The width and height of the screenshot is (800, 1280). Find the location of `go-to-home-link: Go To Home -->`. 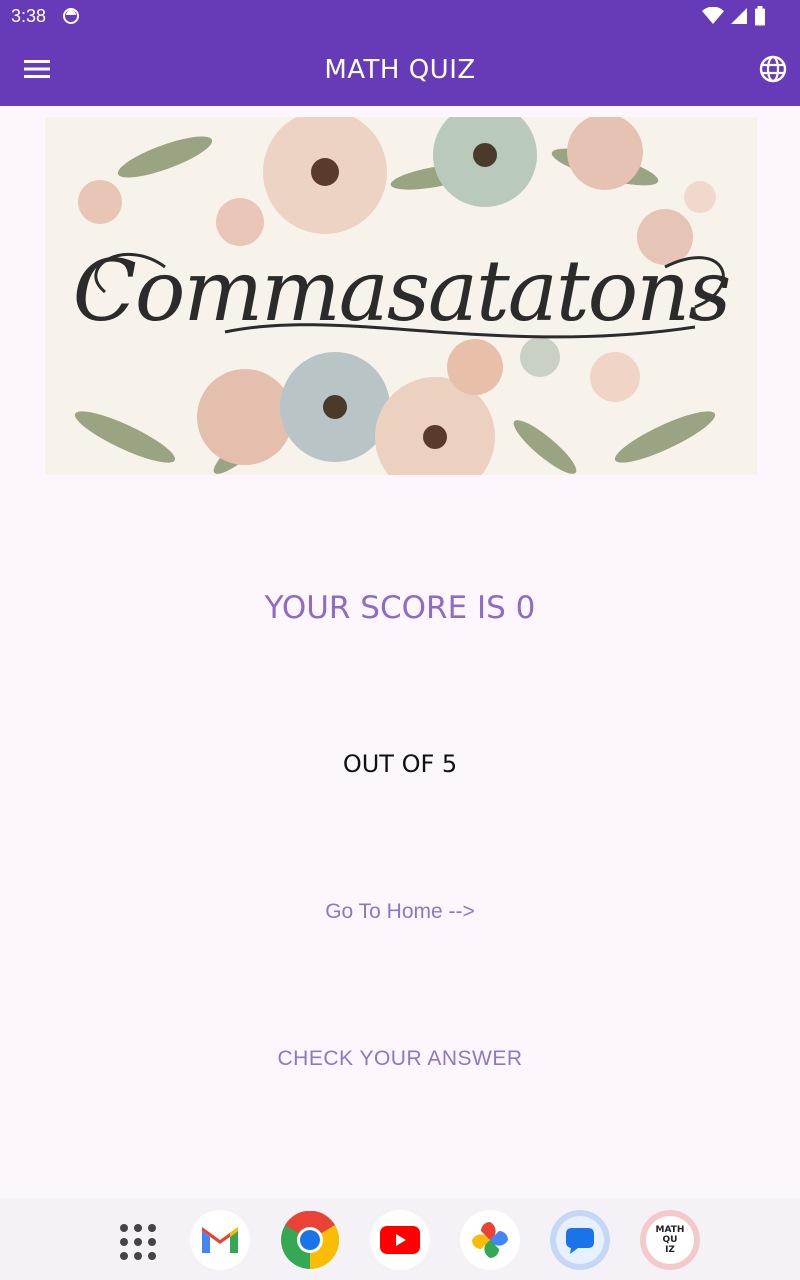

go-to-home-link: Go To Home --> is located at coordinates (400, 912).